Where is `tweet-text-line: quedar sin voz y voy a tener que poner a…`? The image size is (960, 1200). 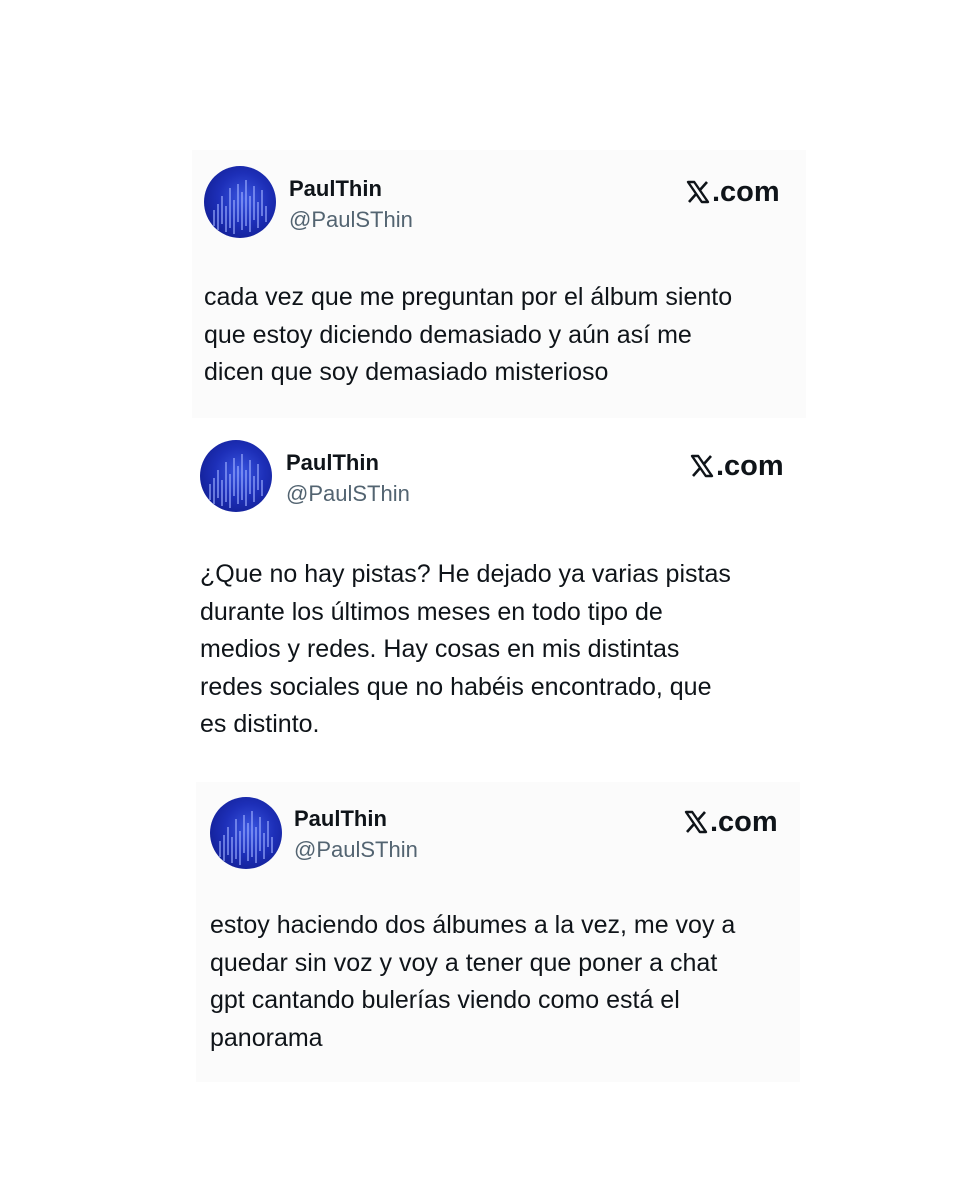
tweet-text-line: quedar sin voz y voy a tener que poner a… is located at coordinates (464, 962).